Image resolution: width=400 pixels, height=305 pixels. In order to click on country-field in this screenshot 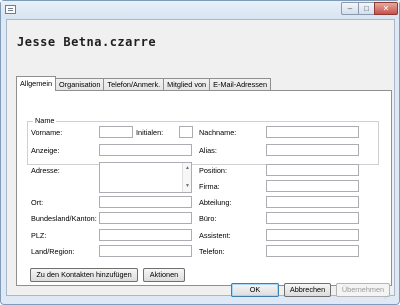, I will do `click(145, 251)`.